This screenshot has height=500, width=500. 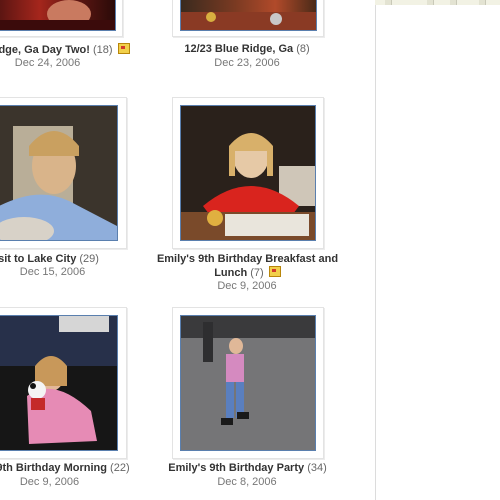 I want to click on photo-plate, so click(x=267, y=225).